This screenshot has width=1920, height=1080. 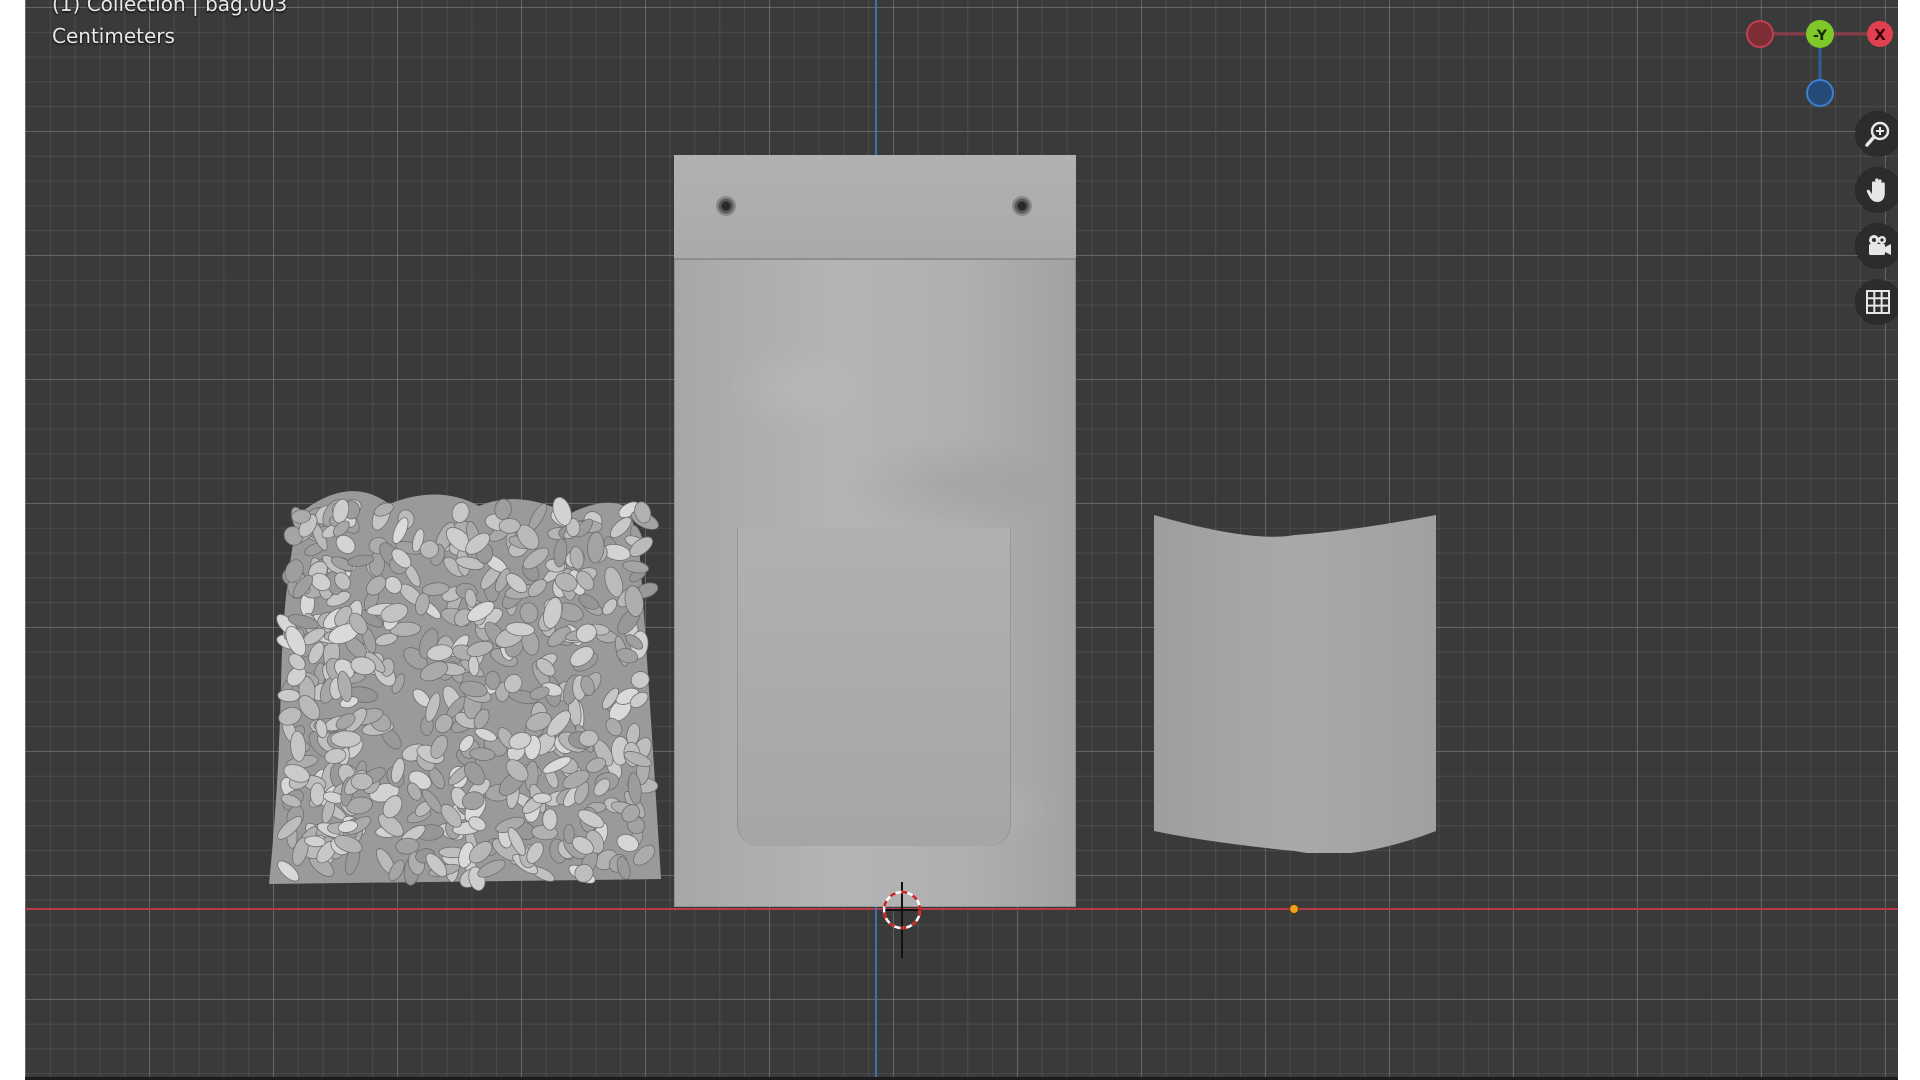 I want to click on gizmo-x-label: X, so click(x=1880, y=35).